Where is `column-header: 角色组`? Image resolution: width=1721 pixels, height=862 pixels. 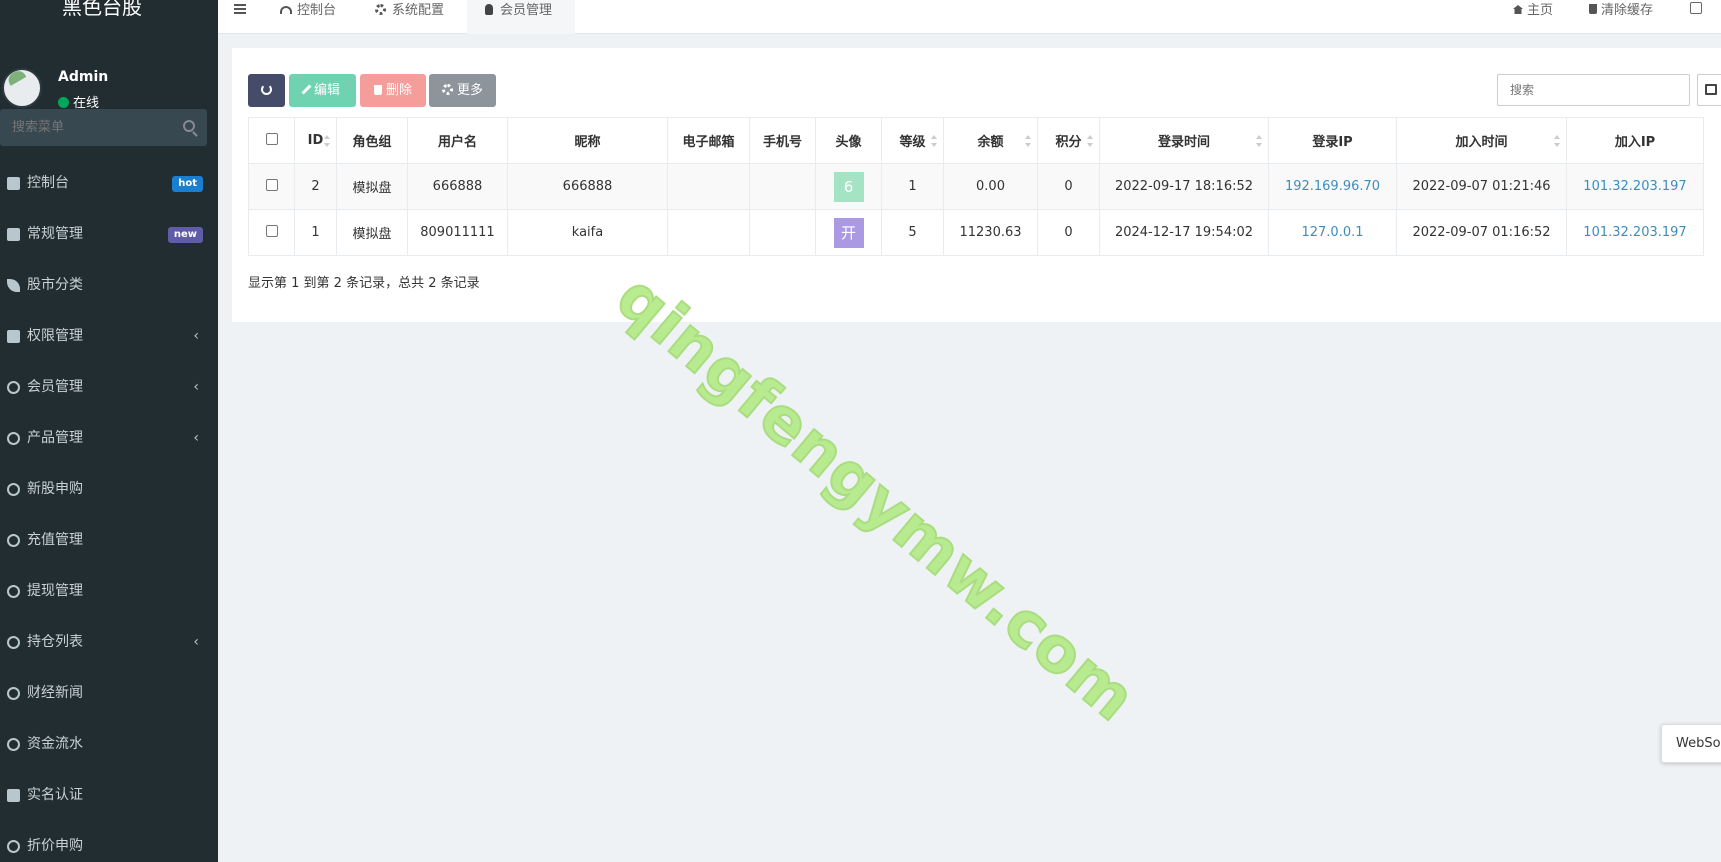 column-header: 角色组 is located at coordinates (372, 140).